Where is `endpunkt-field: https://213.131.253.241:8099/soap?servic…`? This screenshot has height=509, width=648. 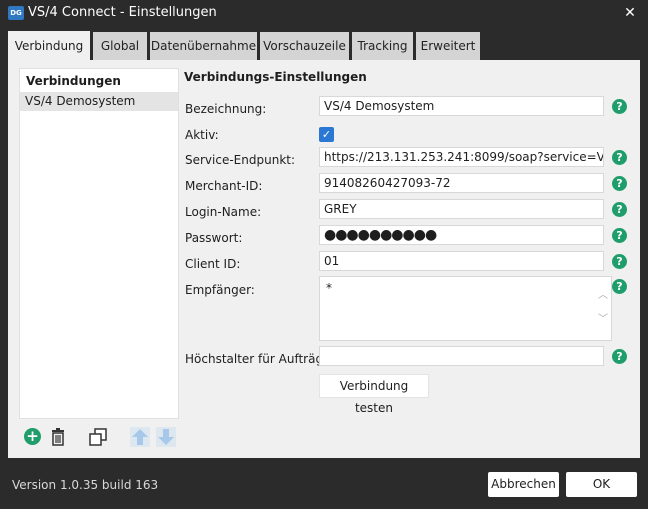
endpunkt-field: https://213.131.253.241:8099/soap?servic… is located at coordinates (461, 157).